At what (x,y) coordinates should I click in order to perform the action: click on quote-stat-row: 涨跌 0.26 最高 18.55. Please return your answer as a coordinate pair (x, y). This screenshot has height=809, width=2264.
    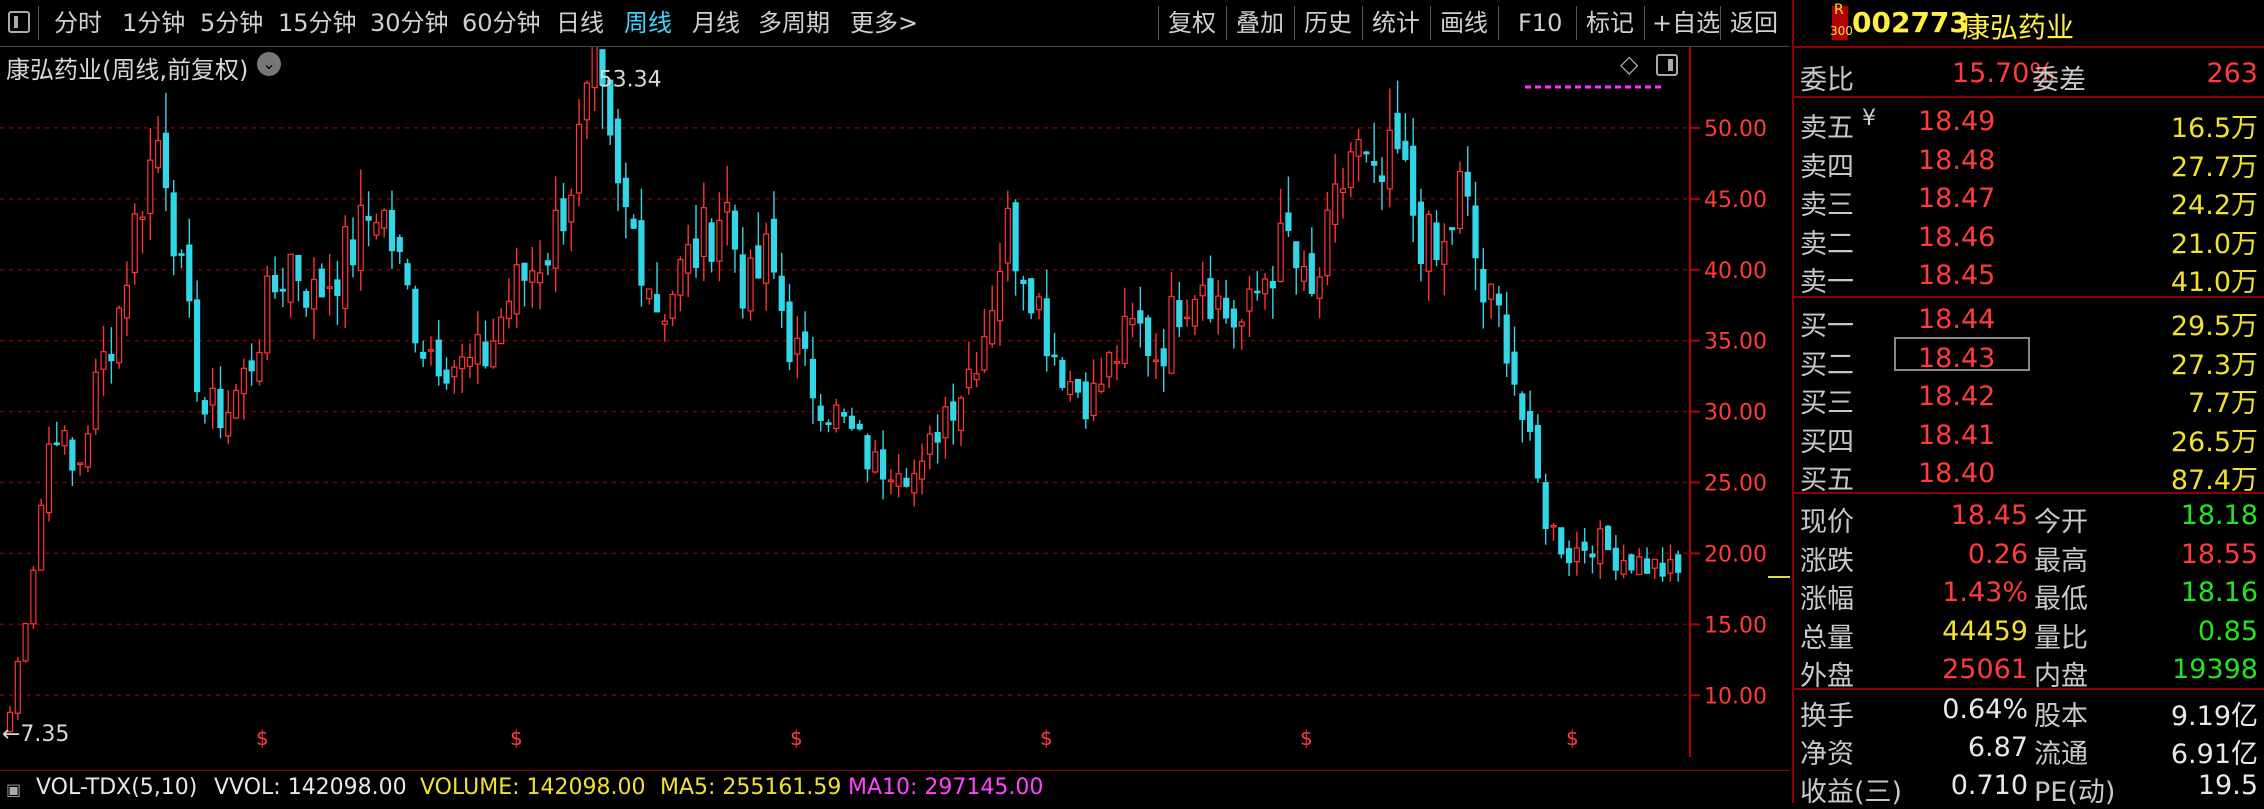
    Looking at the image, I should click on (2029, 557).